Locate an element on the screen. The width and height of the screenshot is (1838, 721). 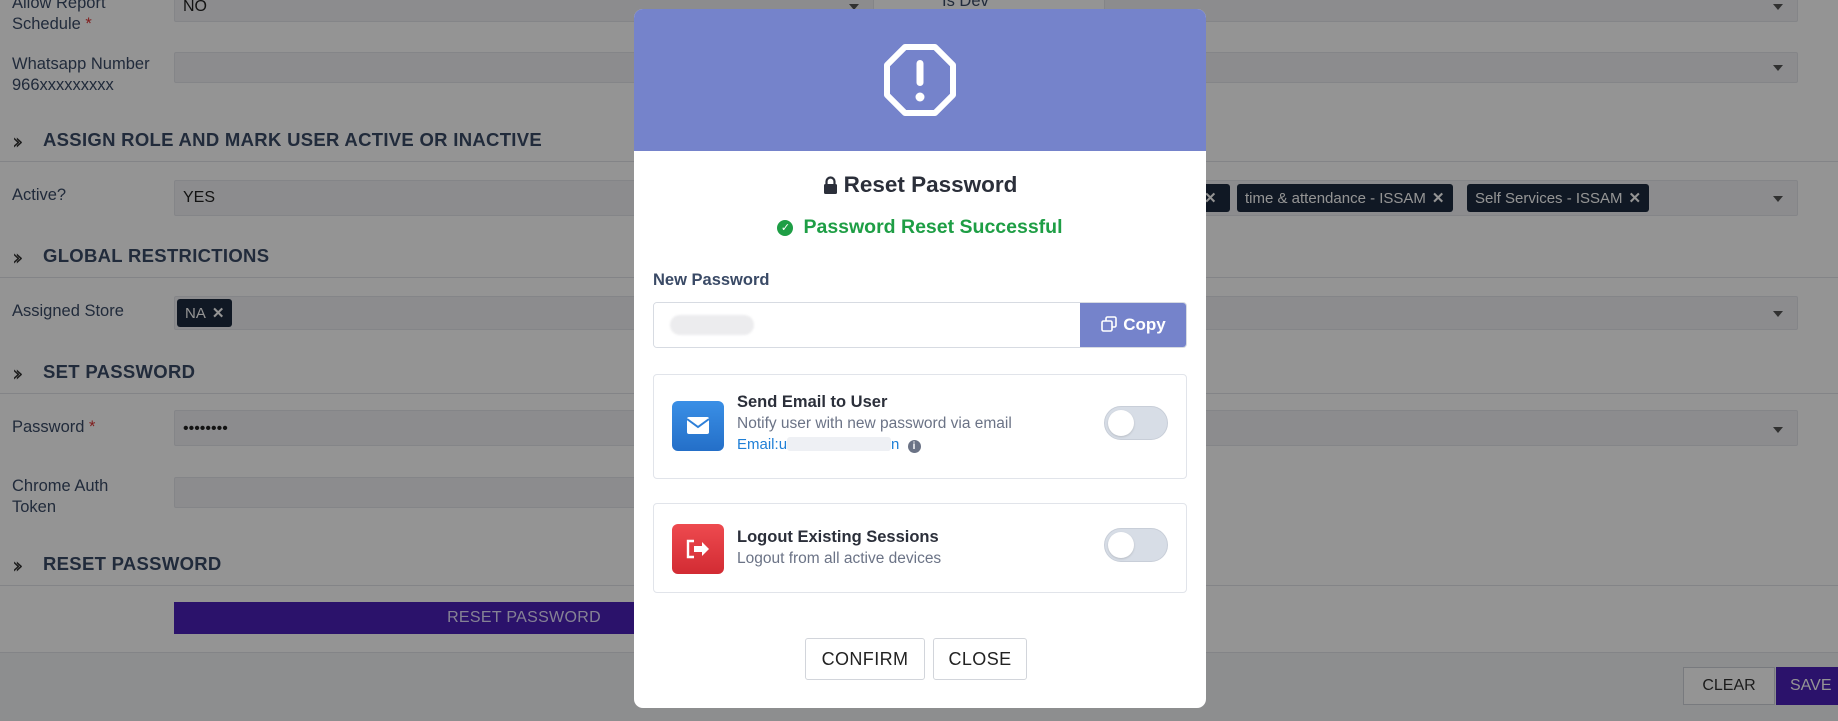
confirm-button: CONFIRM is located at coordinates (865, 659).